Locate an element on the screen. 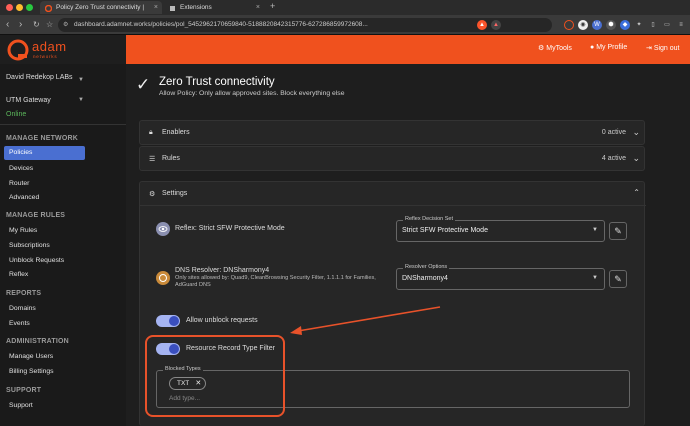 The width and height of the screenshot is (690, 426). caret-down-icon: ▼ is located at coordinates (595, 278).